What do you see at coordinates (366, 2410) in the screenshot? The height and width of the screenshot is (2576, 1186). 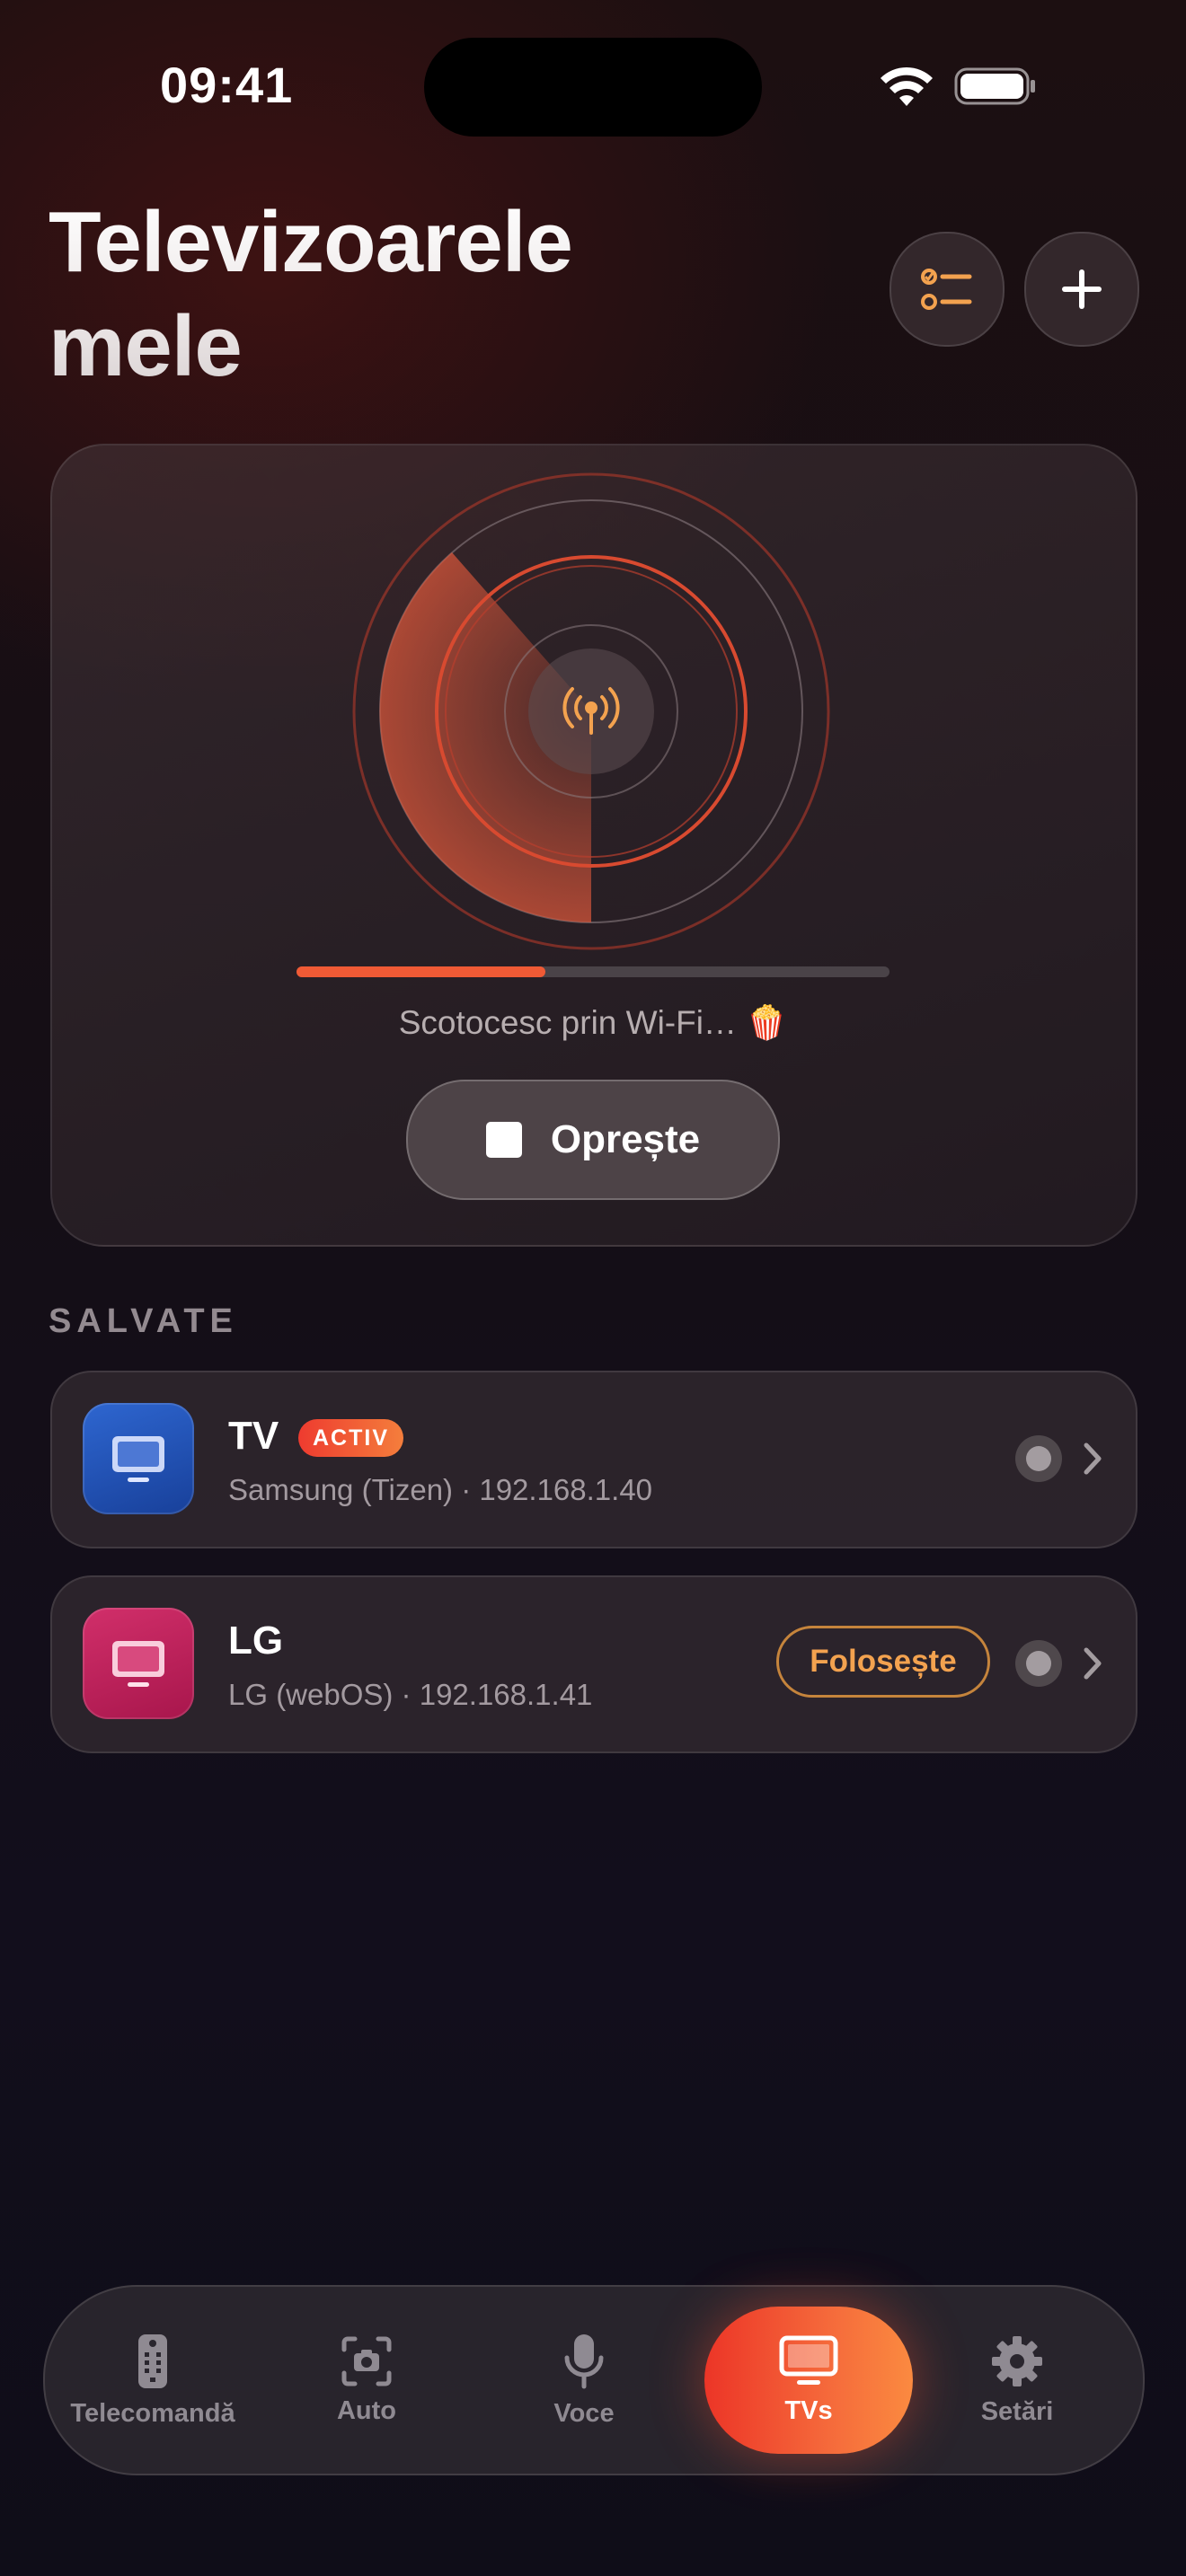 I see `tab-label: Auto` at bounding box center [366, 2410].